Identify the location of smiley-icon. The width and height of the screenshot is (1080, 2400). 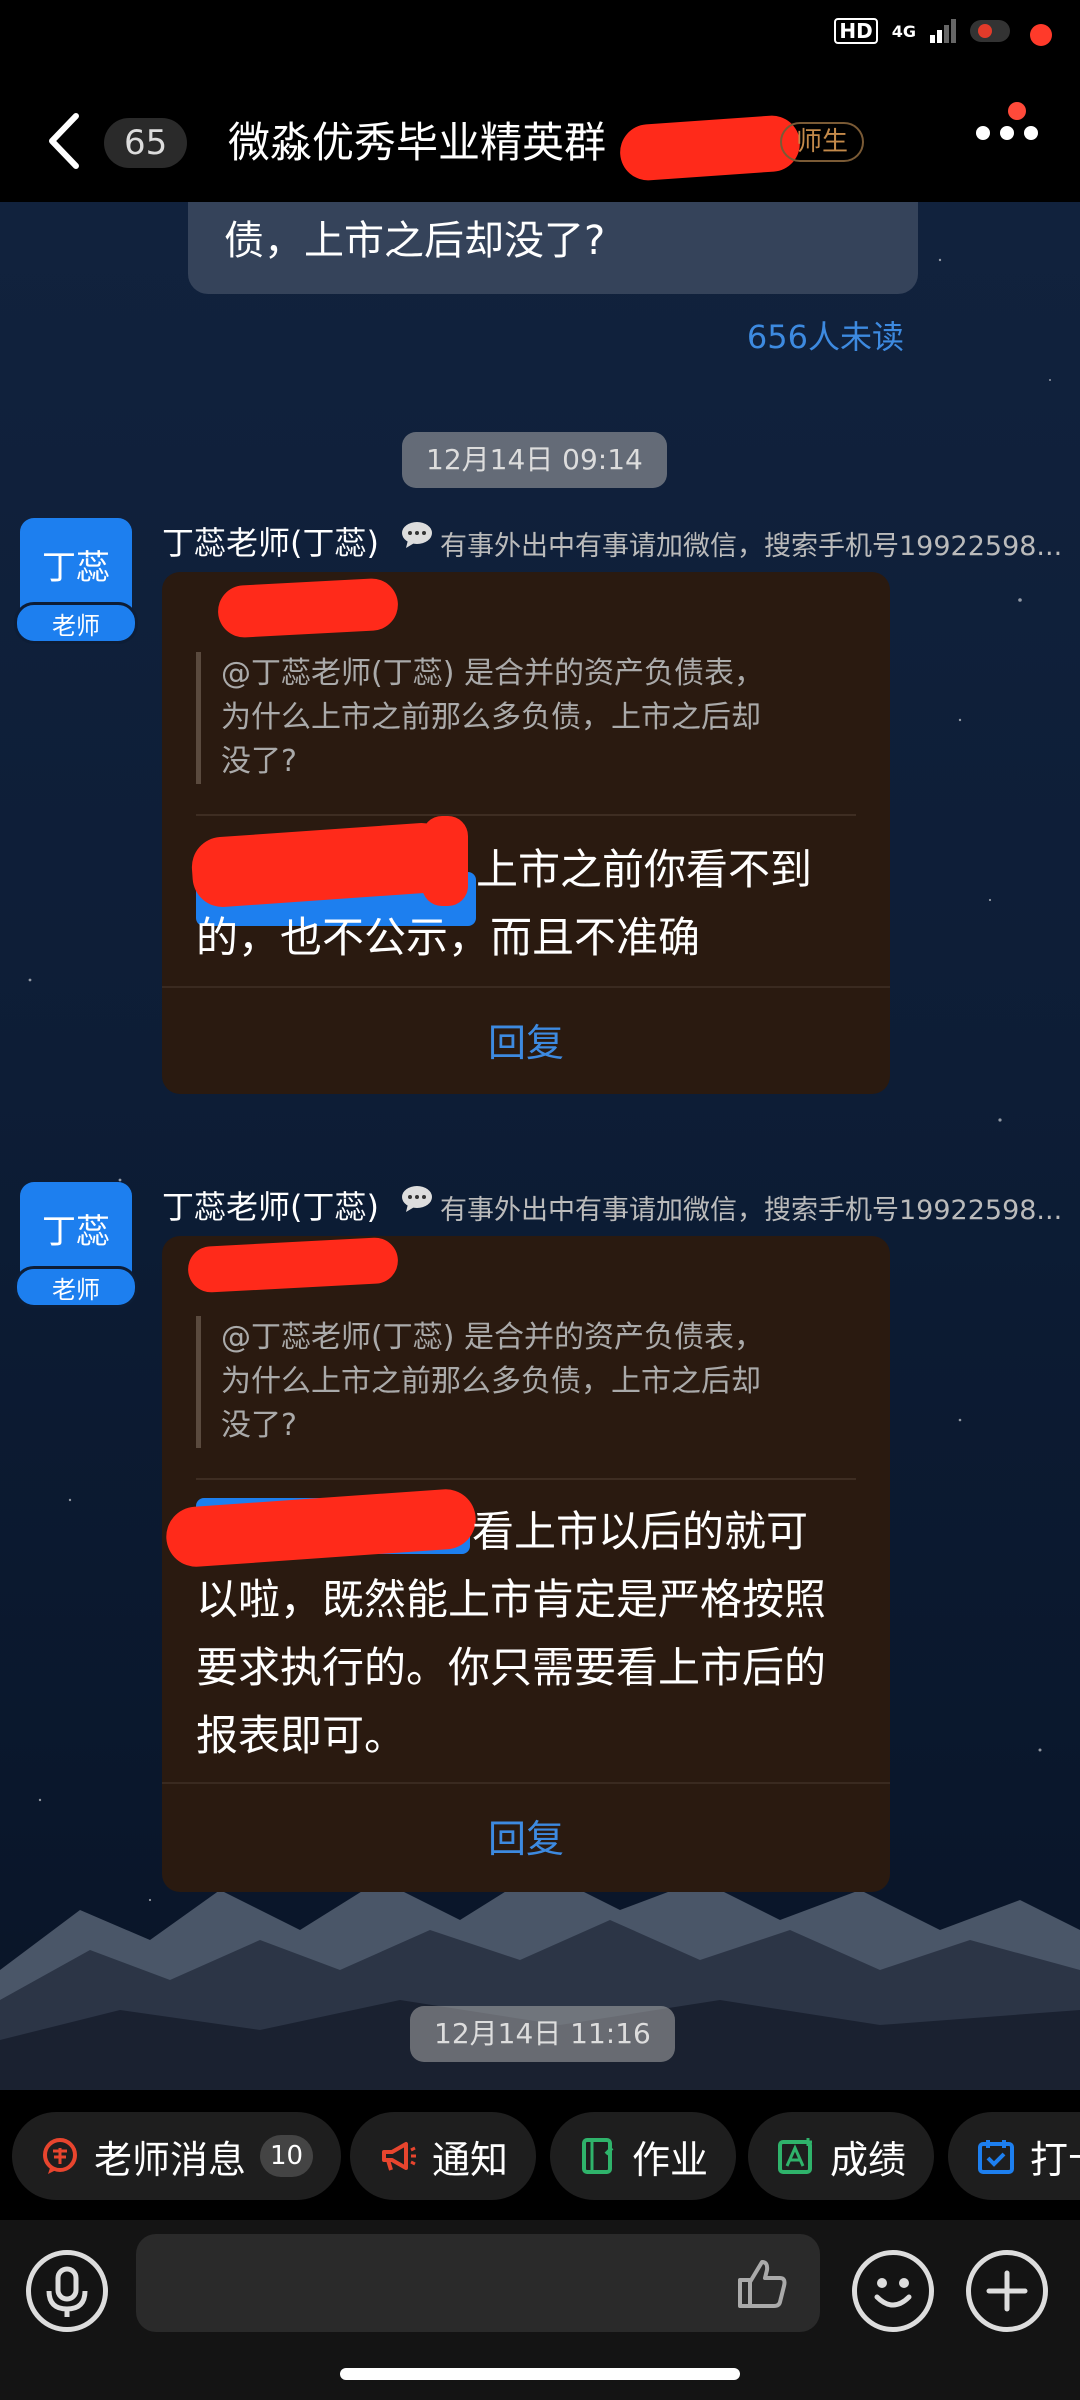
(893, 2293).